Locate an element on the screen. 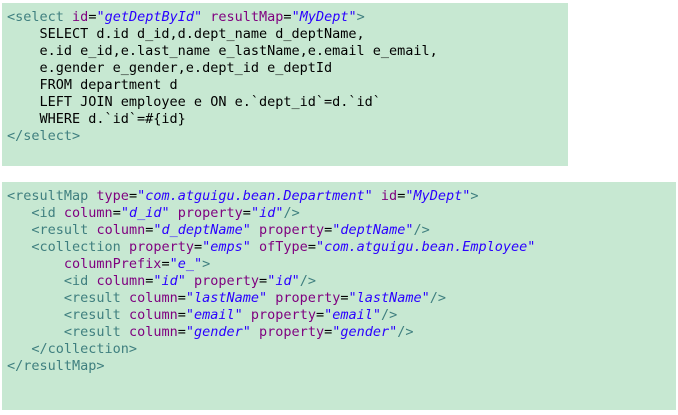 Image resolution: width=678 pixels, height=415 pixels. code-line: </collection> is located at coordinates (341, 349).